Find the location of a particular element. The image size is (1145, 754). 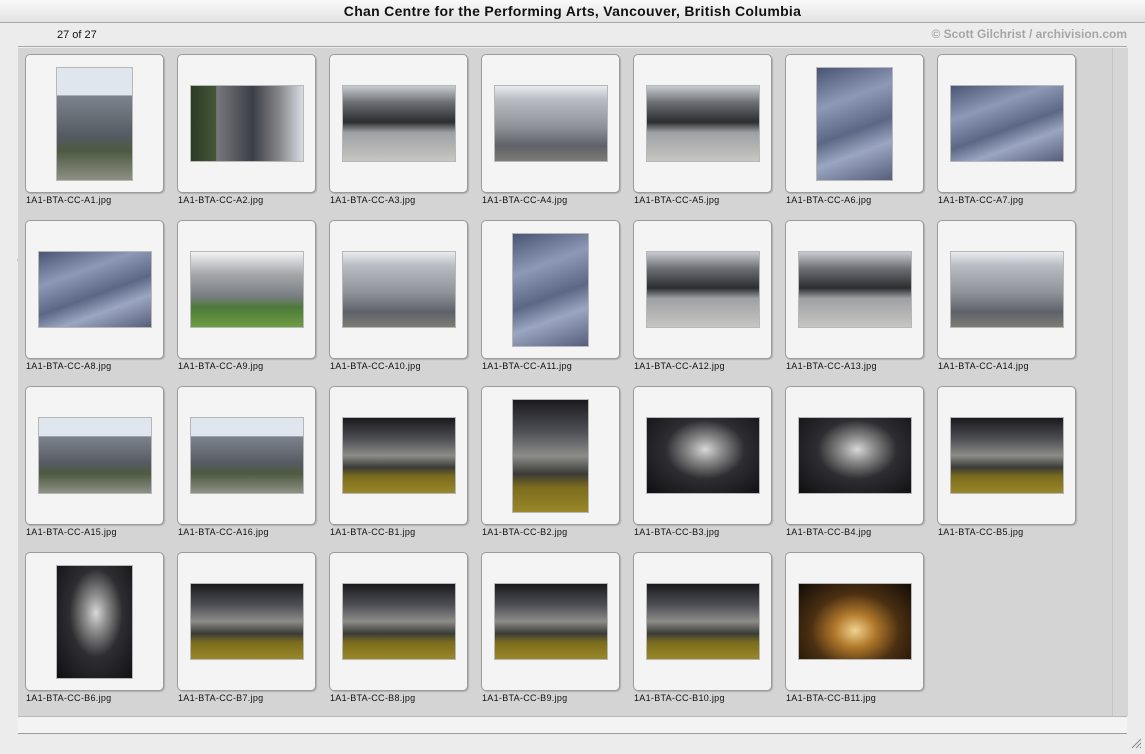

toolbar-divider is located at coordinates (572, 46).